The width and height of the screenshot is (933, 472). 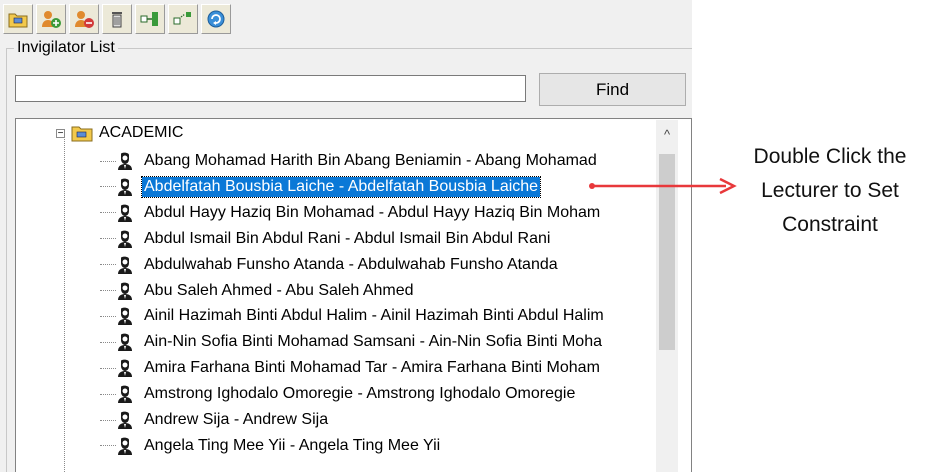 What do you see at coordinates (66, 48) in the screenshot?
I see `group-title: Invigilator List` at bounding box center [66, 48].